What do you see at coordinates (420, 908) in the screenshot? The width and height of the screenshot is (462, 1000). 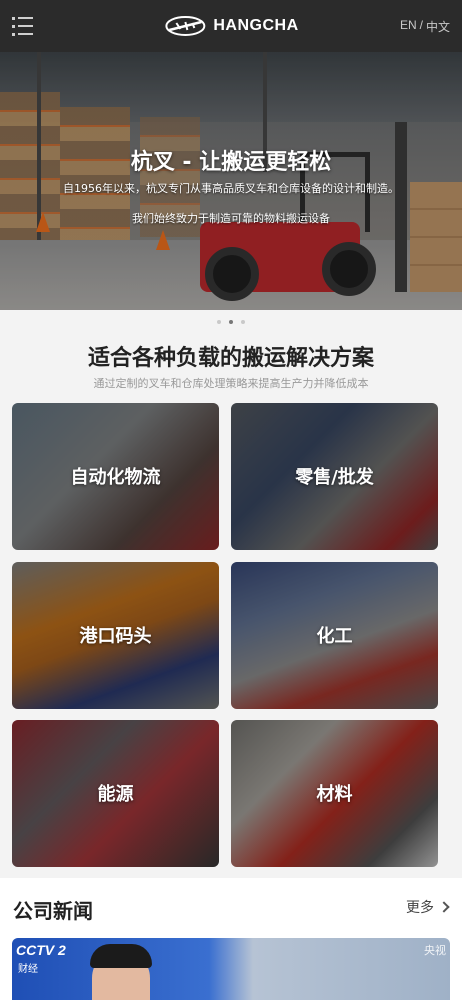 I see `news-more-label: 更多` at bounding box center [420, 908].